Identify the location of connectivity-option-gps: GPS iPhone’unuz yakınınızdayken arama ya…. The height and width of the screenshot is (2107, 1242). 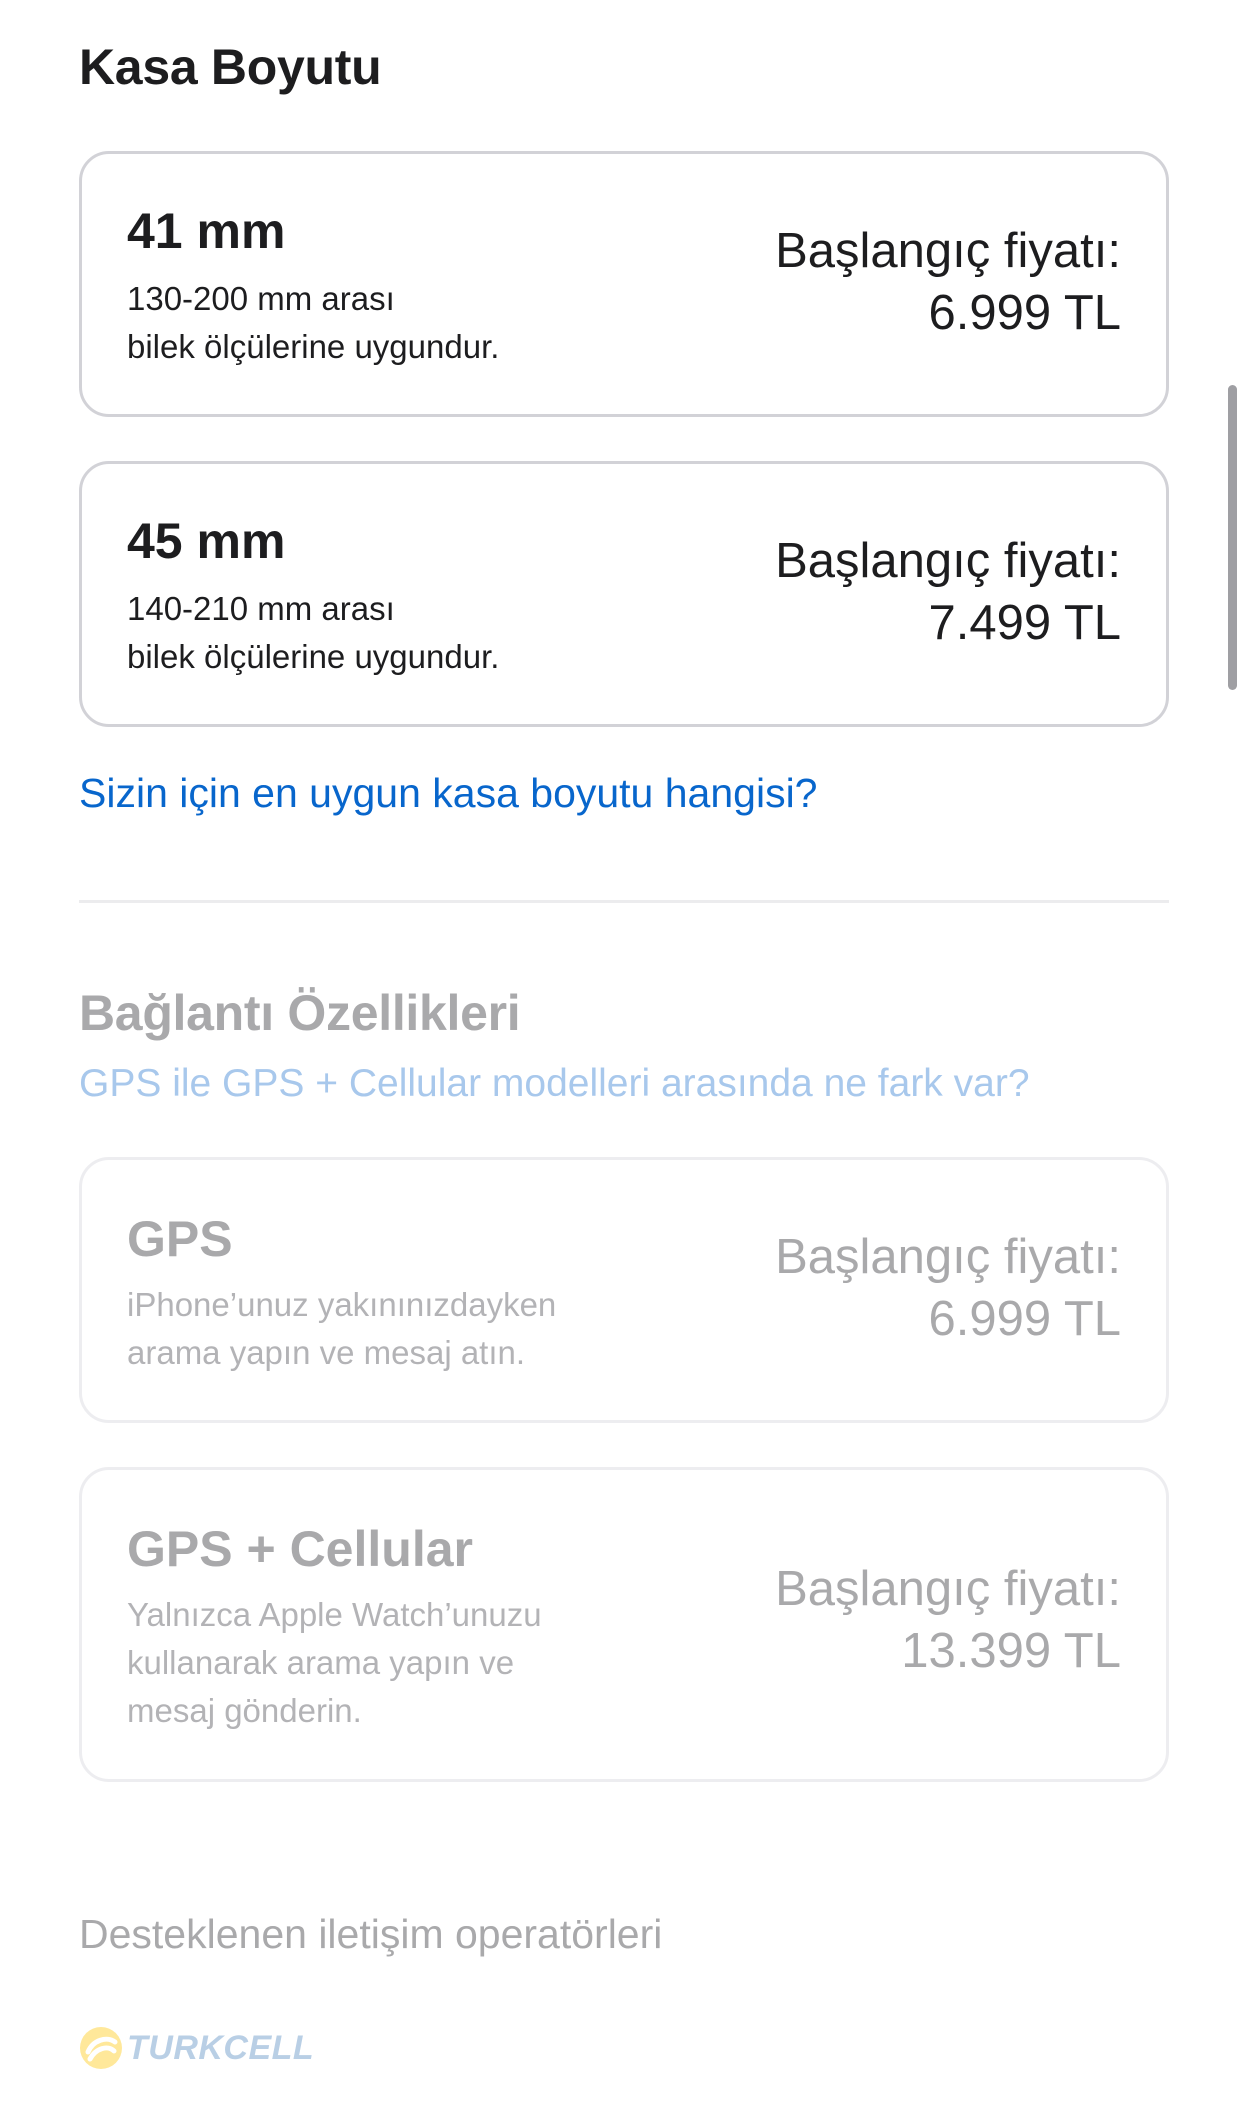
(624, 1290).